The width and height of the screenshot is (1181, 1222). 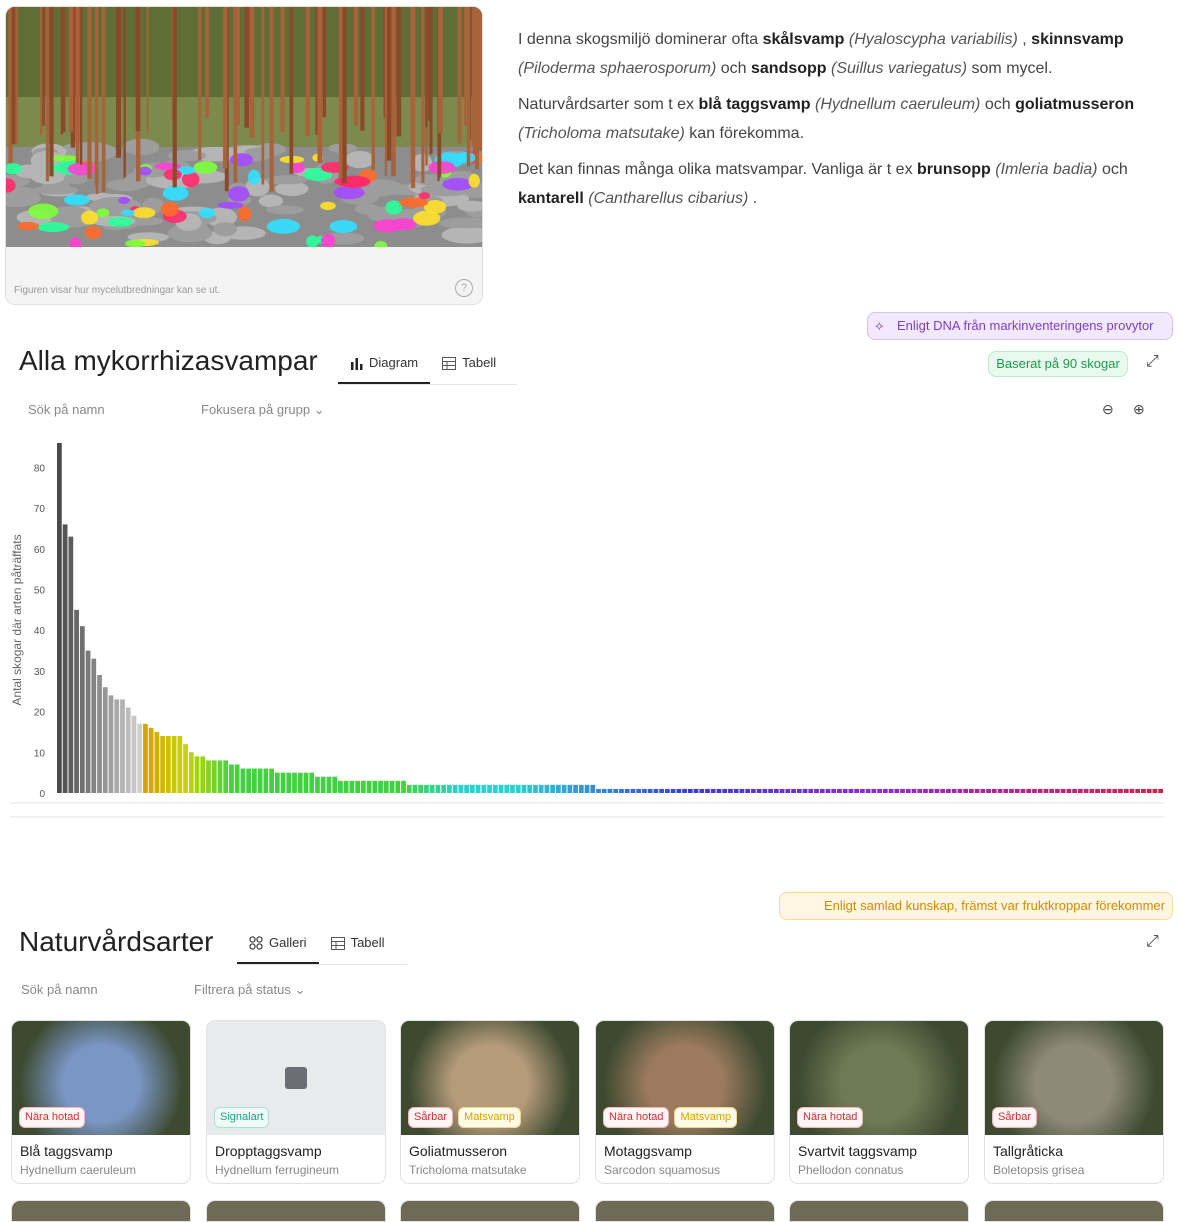 I want to click on expand-icon-2: ⤢, so click(x=1152, y=942).